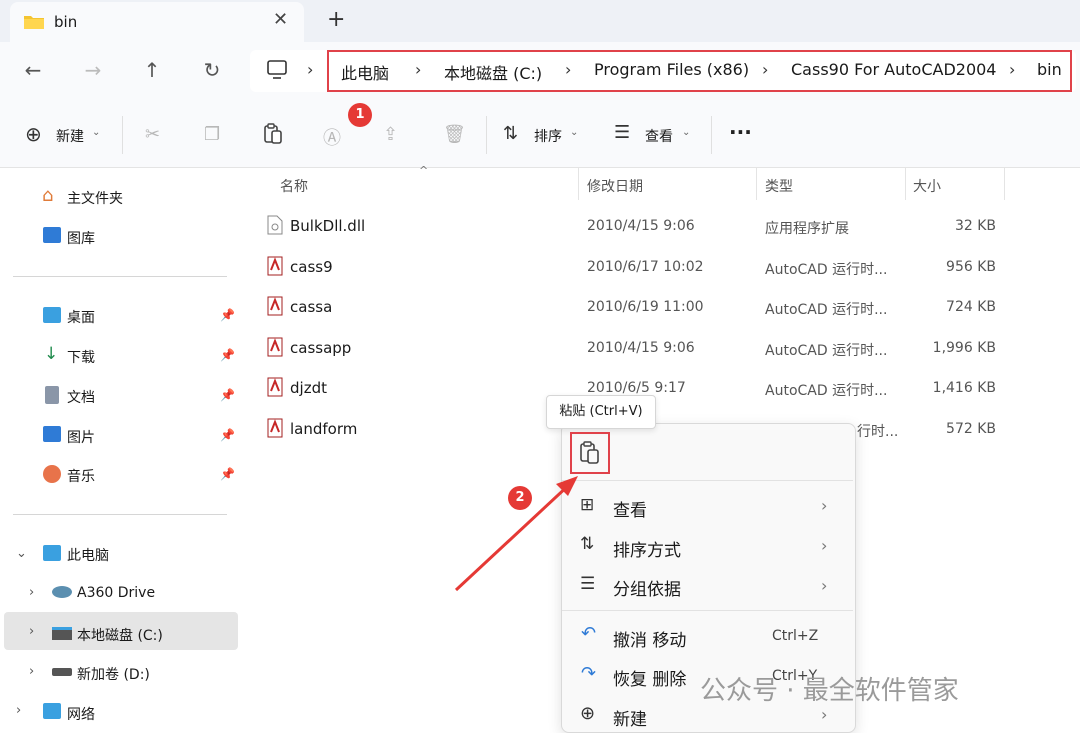  I want to click on view-button: 查看, so click(659, 136).